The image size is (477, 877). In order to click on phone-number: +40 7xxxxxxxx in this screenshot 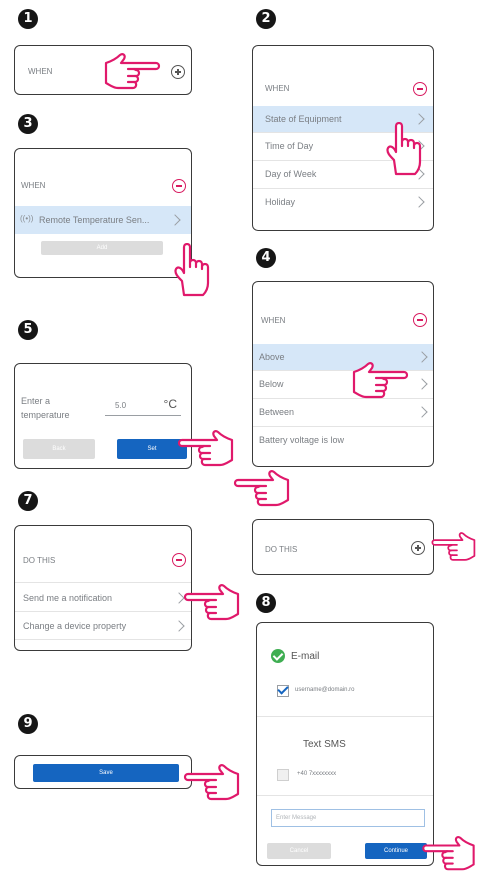, I will do `click(317, 774)`.